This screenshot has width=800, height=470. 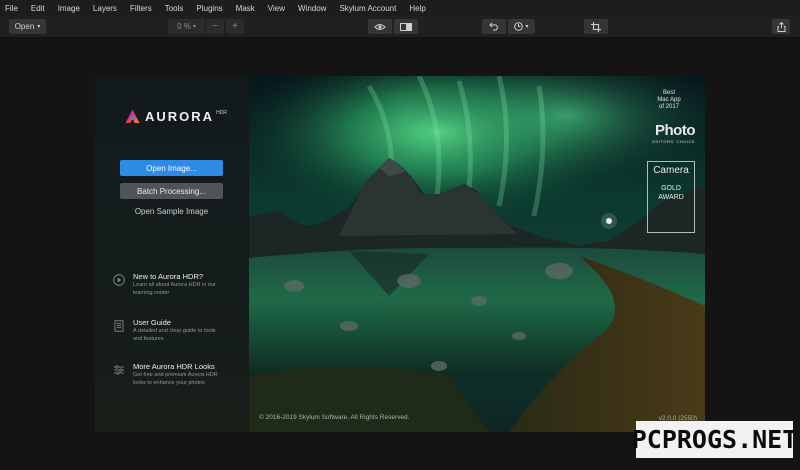 I want to click on zoom-value: 0 %, so click(x=184, y=26).